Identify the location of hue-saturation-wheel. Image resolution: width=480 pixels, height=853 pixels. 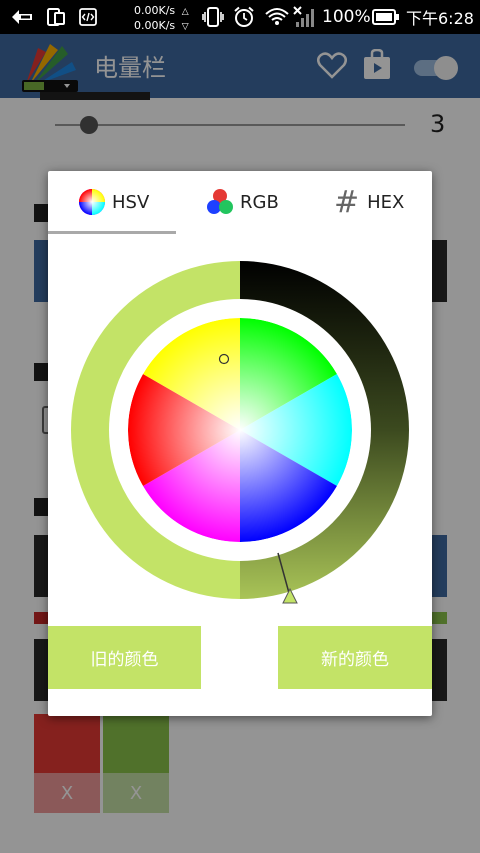
(240, 430).